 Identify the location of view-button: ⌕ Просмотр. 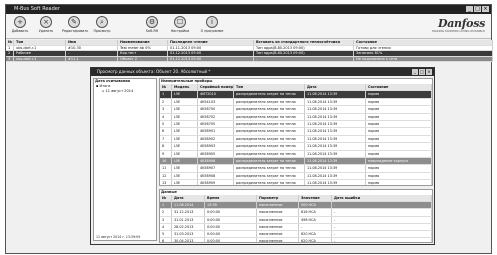
(102, 27).